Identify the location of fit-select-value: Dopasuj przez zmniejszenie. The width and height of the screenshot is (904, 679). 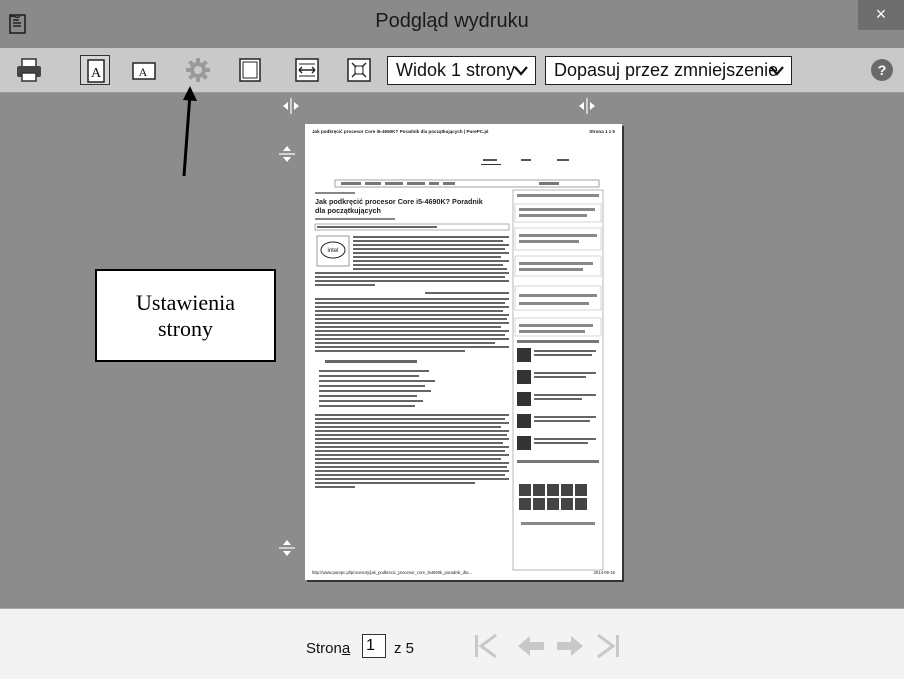
(666, 70).